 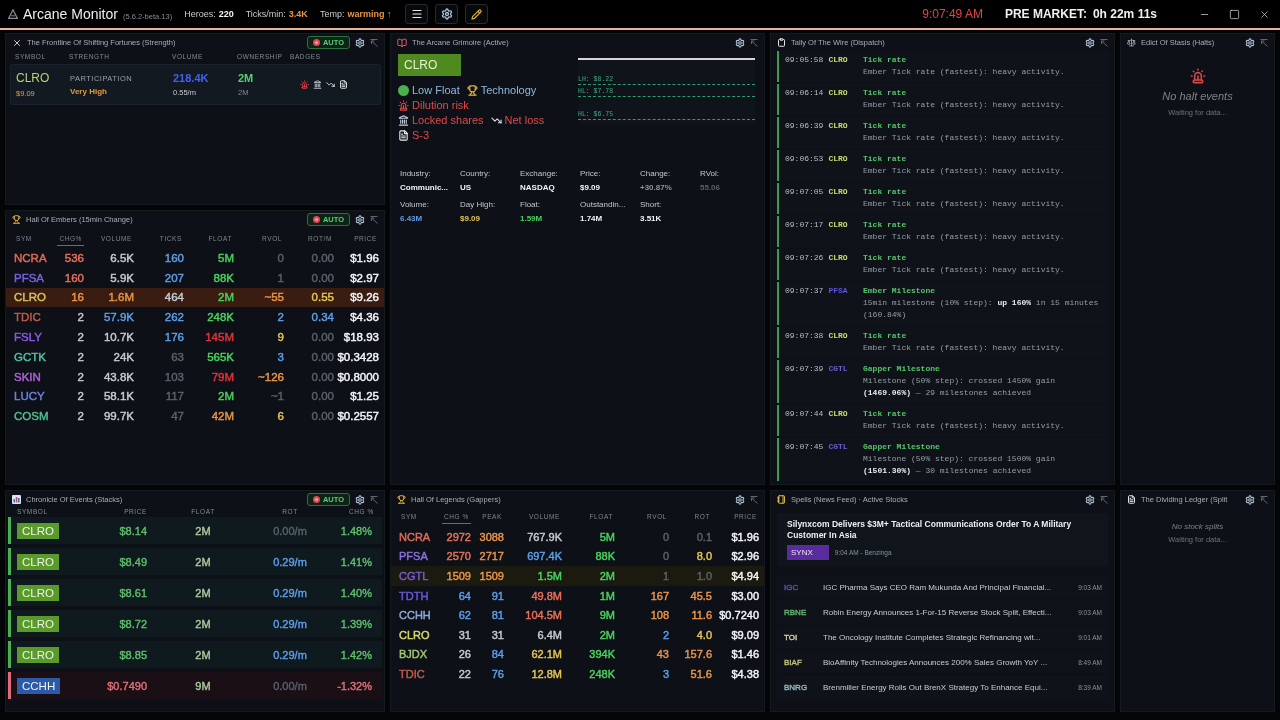 I want to click on alert-title: Tick rate, so click(x=885, y=93).